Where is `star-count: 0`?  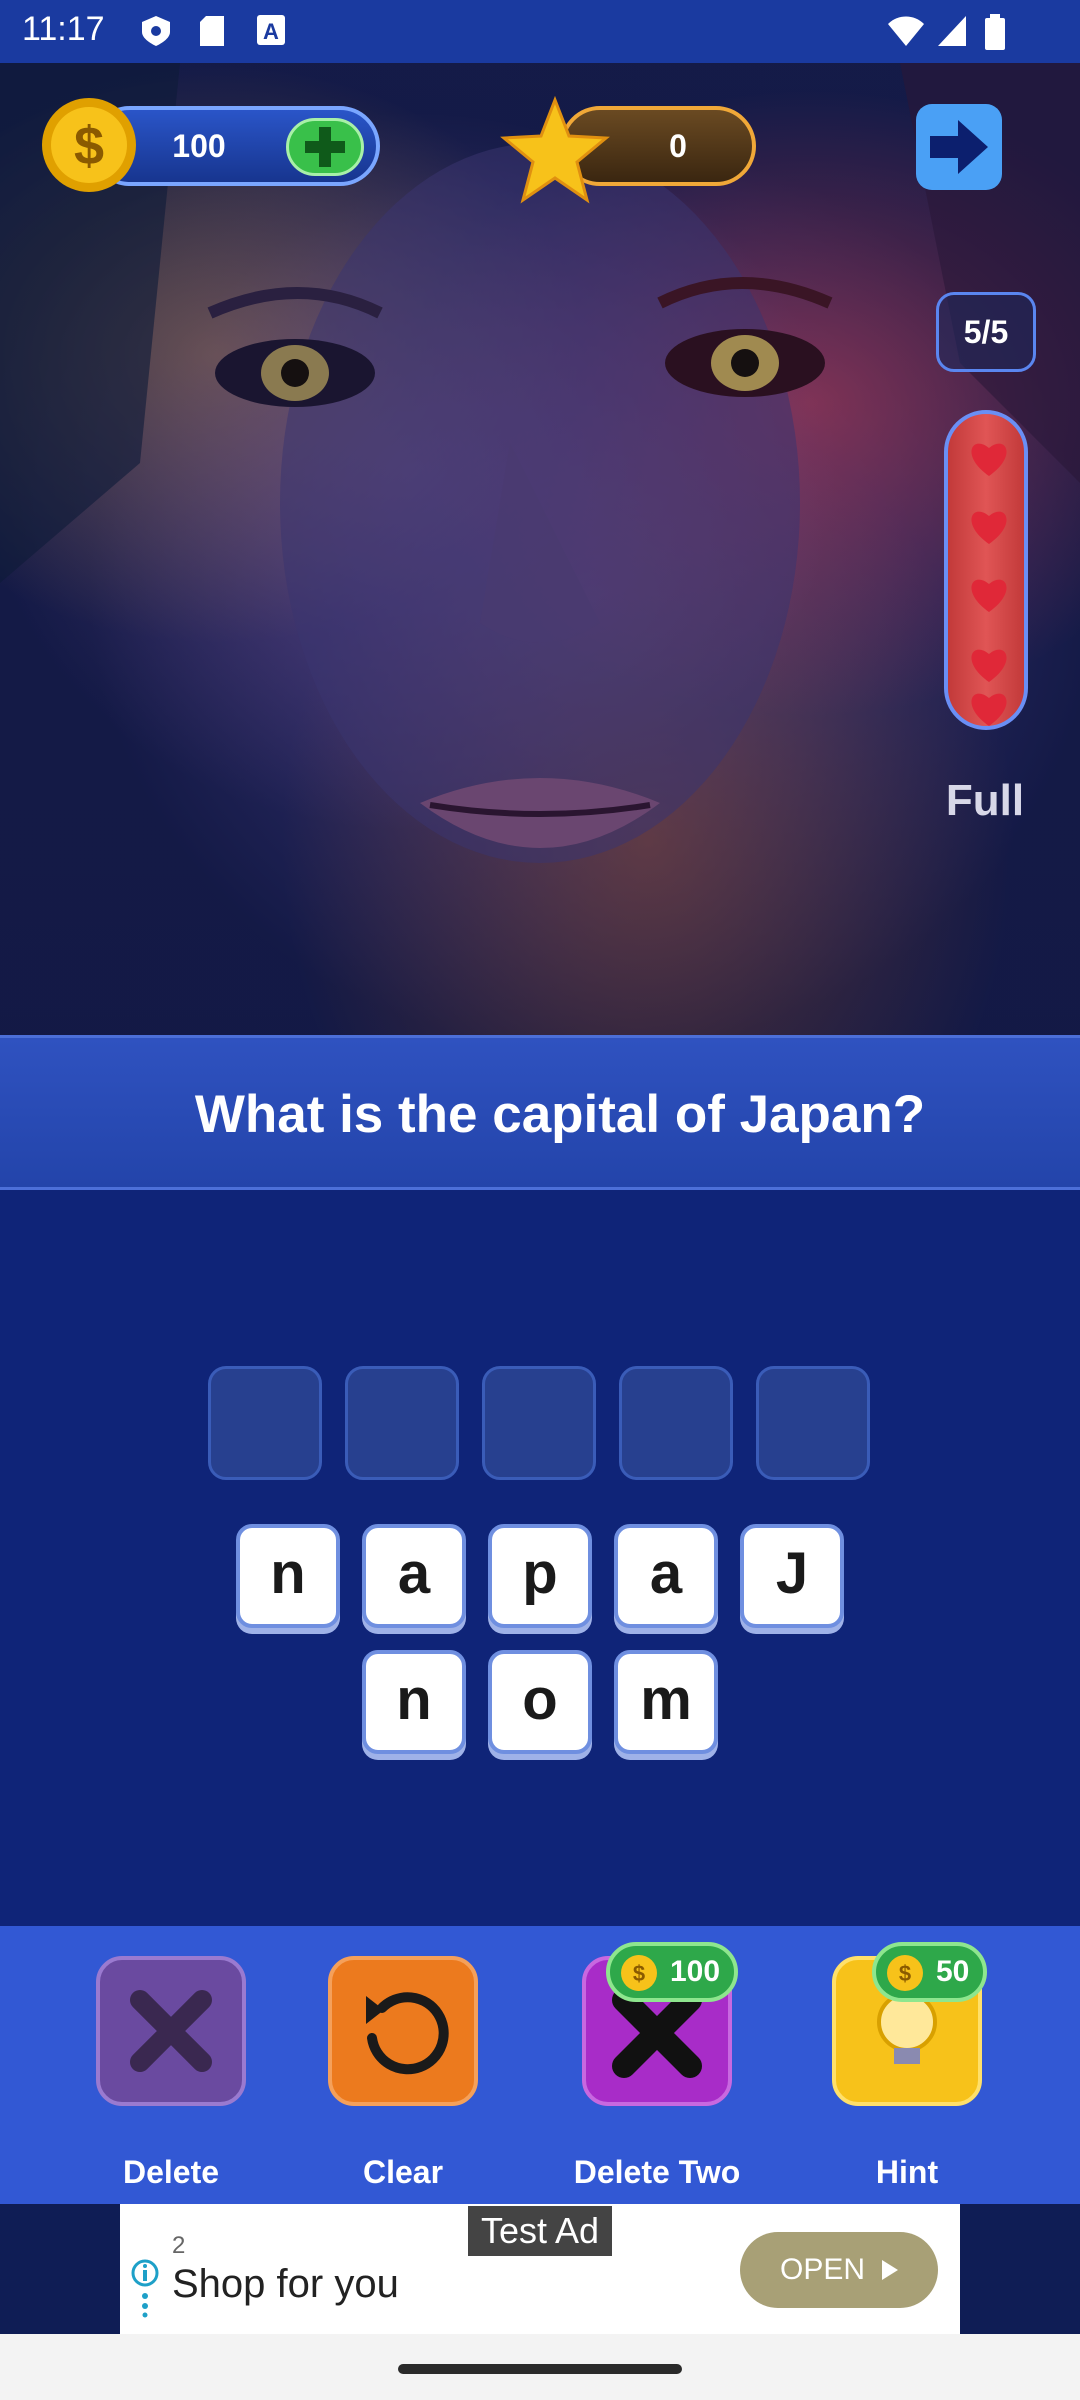
star-count: 0 is located at coordinates (678, 146).